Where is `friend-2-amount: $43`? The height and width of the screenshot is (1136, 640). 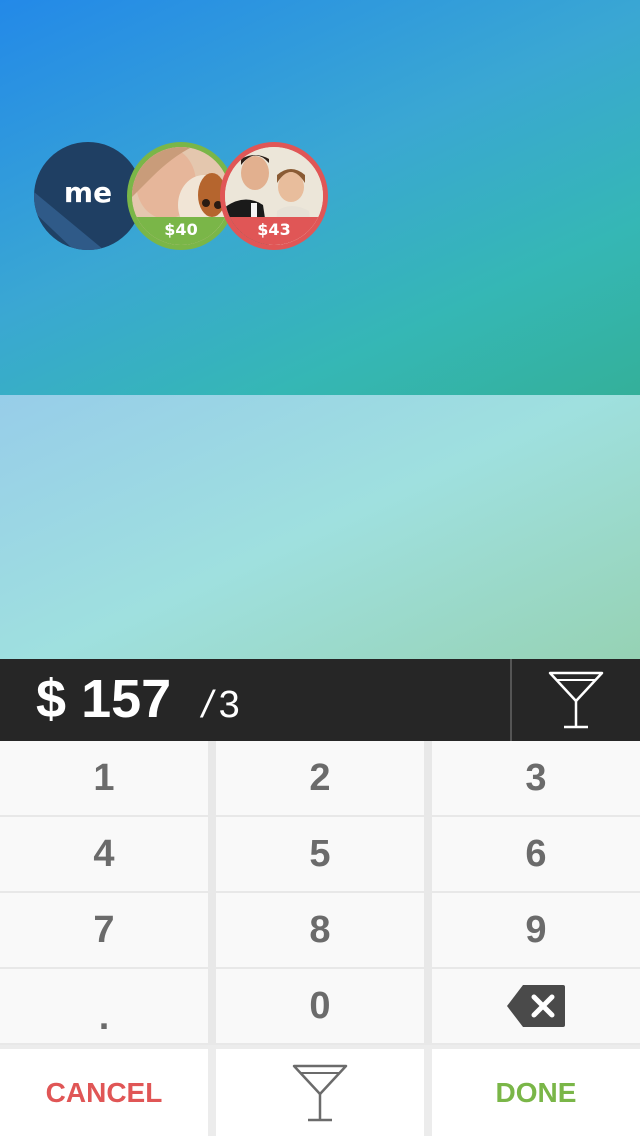 friend-2-amount: $43 is located at coordinates (274, 231).